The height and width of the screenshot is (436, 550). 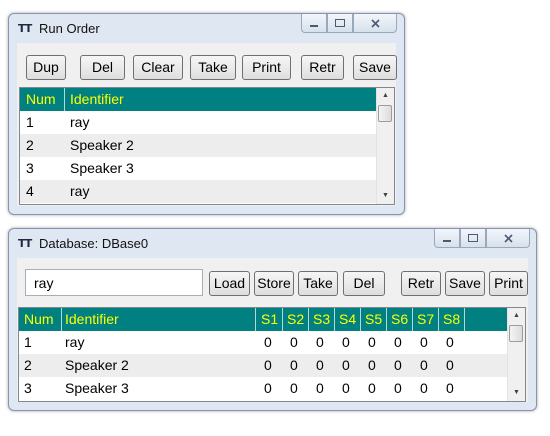 What do you see at coordinates (206, 28) in the screenshot?
I see `run-order-titlebar: TT Run Order` at bounding box center [206, 28].